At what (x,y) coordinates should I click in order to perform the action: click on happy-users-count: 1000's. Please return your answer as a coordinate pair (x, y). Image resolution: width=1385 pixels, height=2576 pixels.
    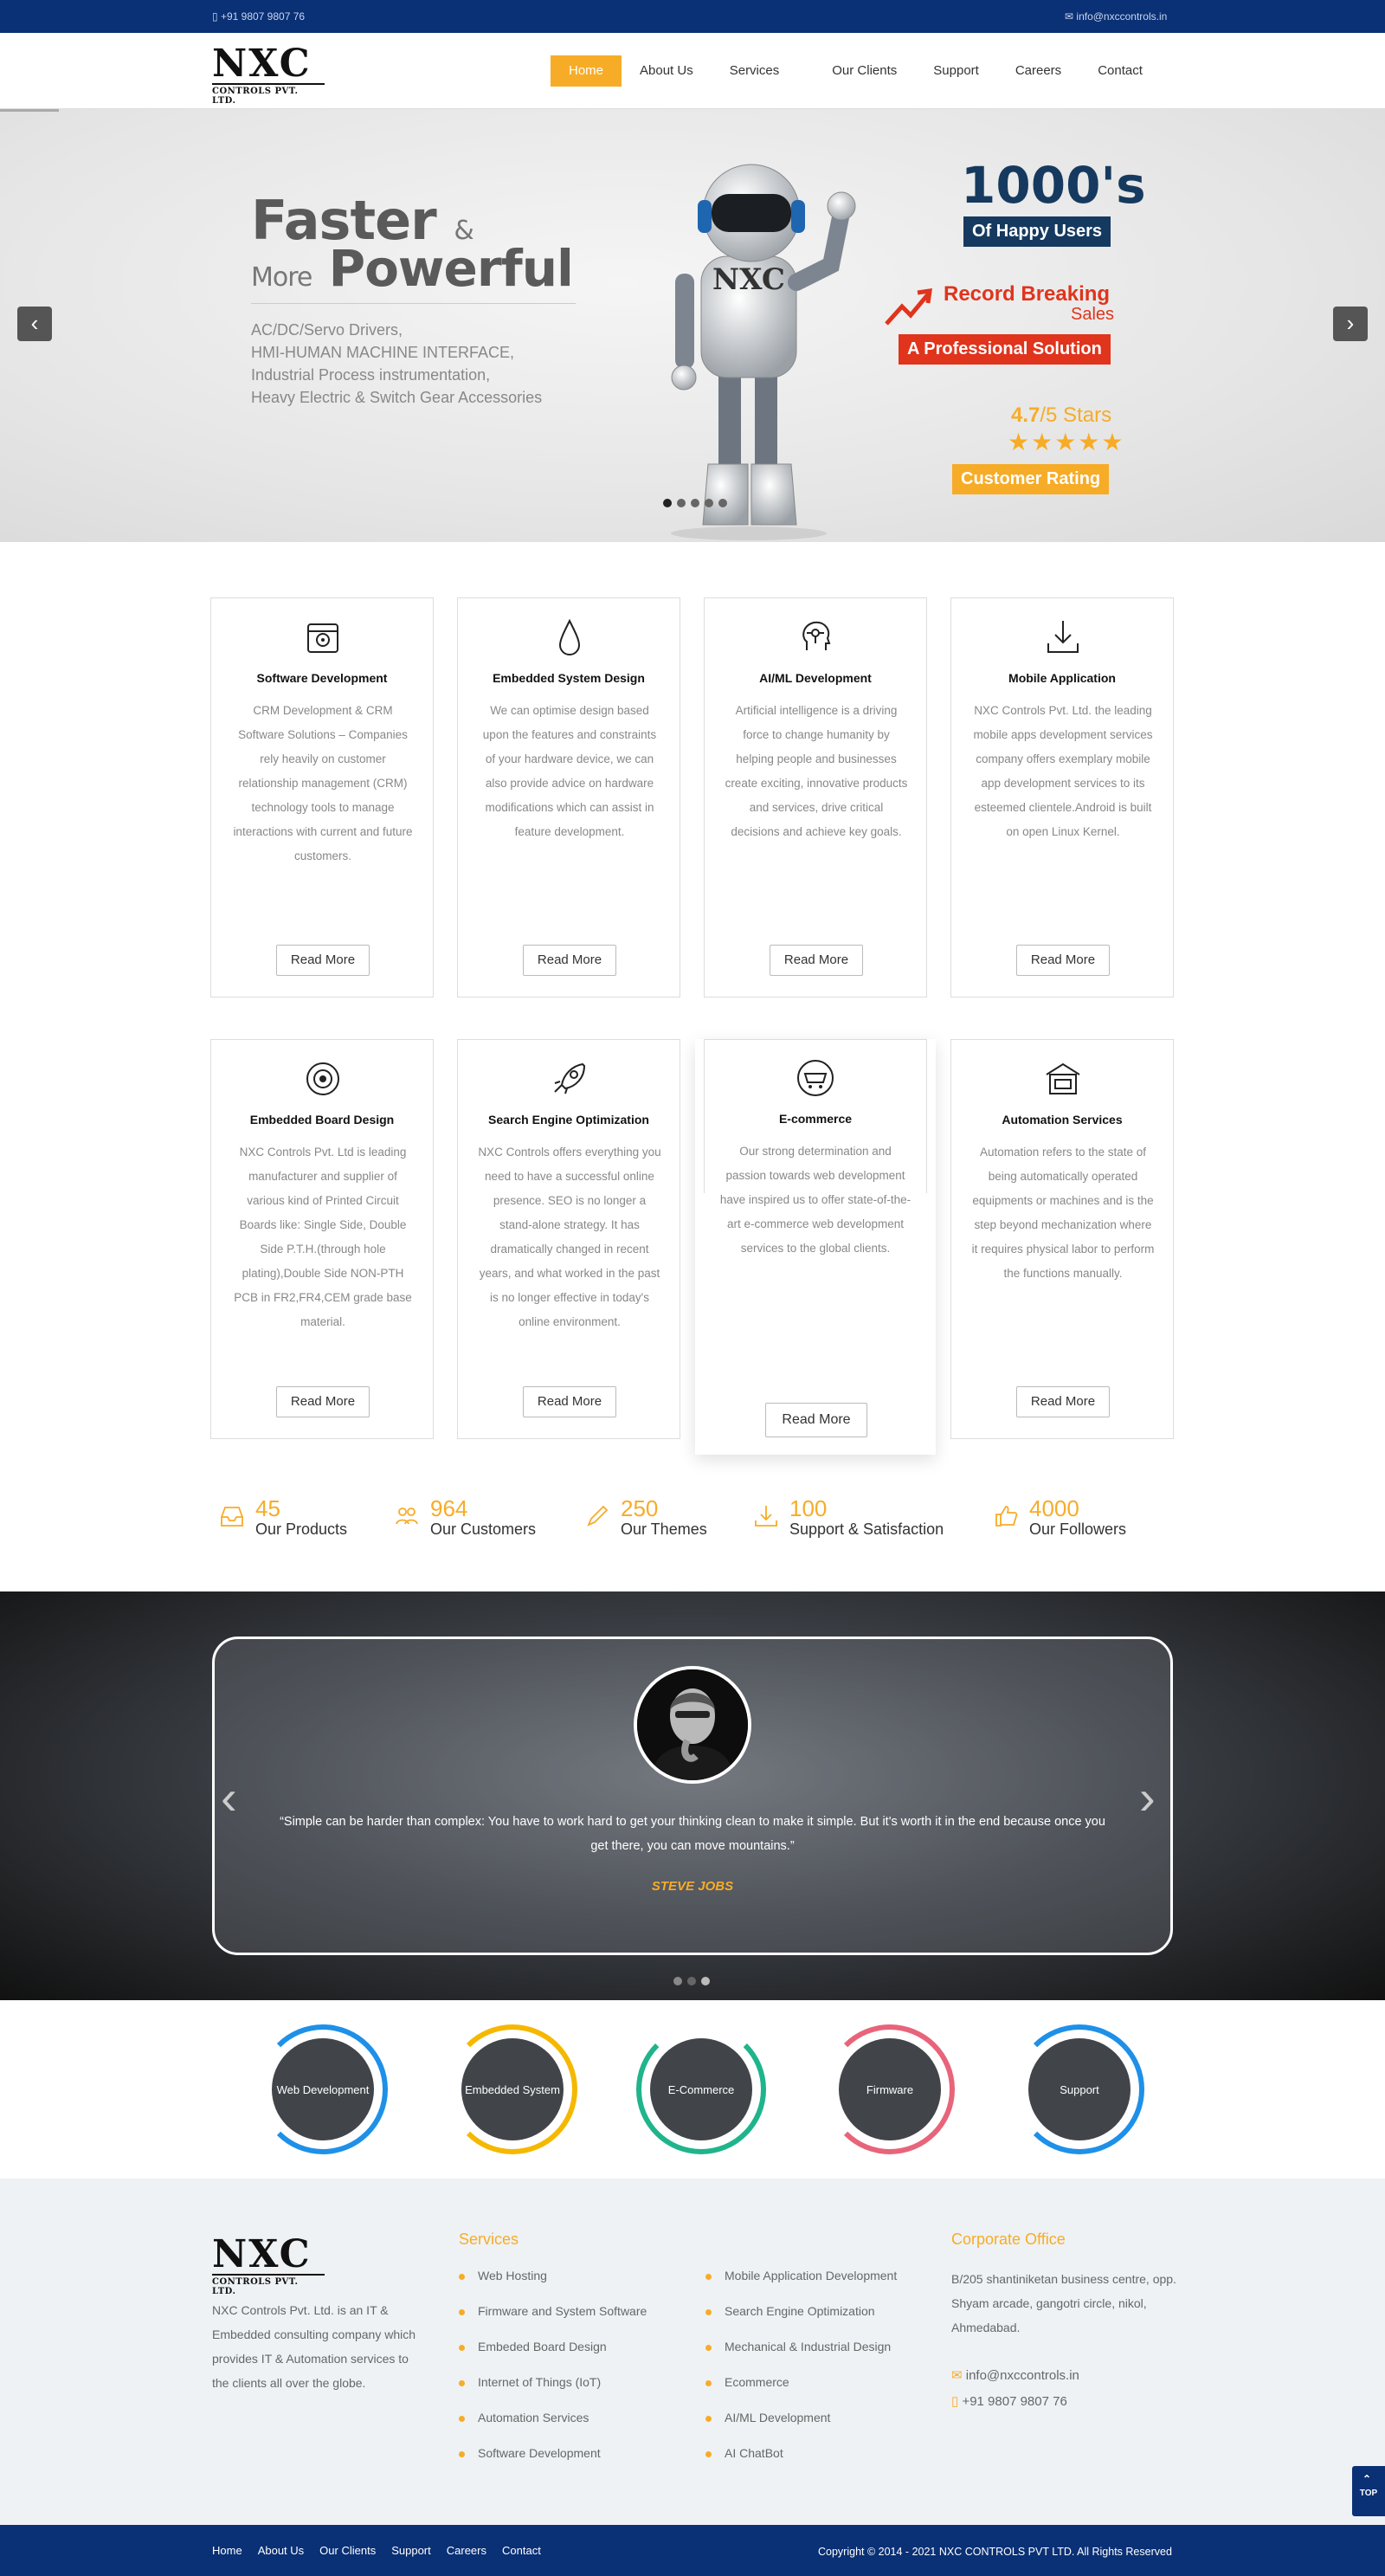
    Looking at the image, I should click on (1053, 185).